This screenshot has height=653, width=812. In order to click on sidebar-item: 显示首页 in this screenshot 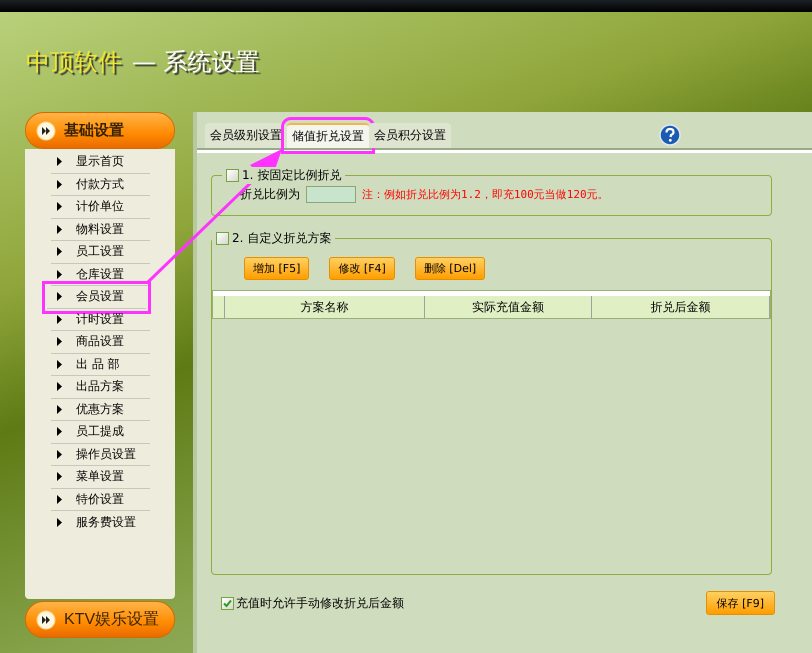, I will do `click(100, 162)`.